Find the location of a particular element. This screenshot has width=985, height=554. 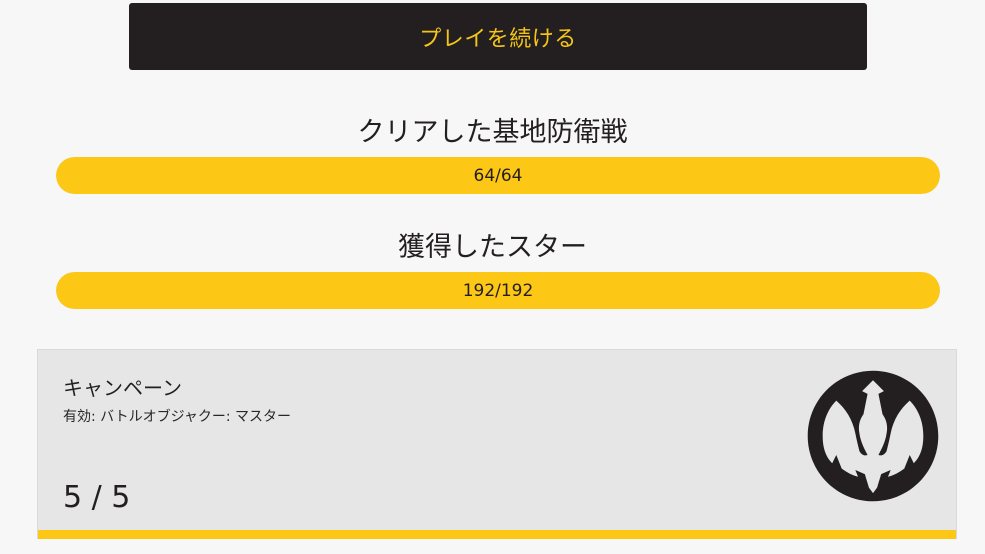

bases-cleared-progress-bar: 64/64 is located at coordinates (498, 175).